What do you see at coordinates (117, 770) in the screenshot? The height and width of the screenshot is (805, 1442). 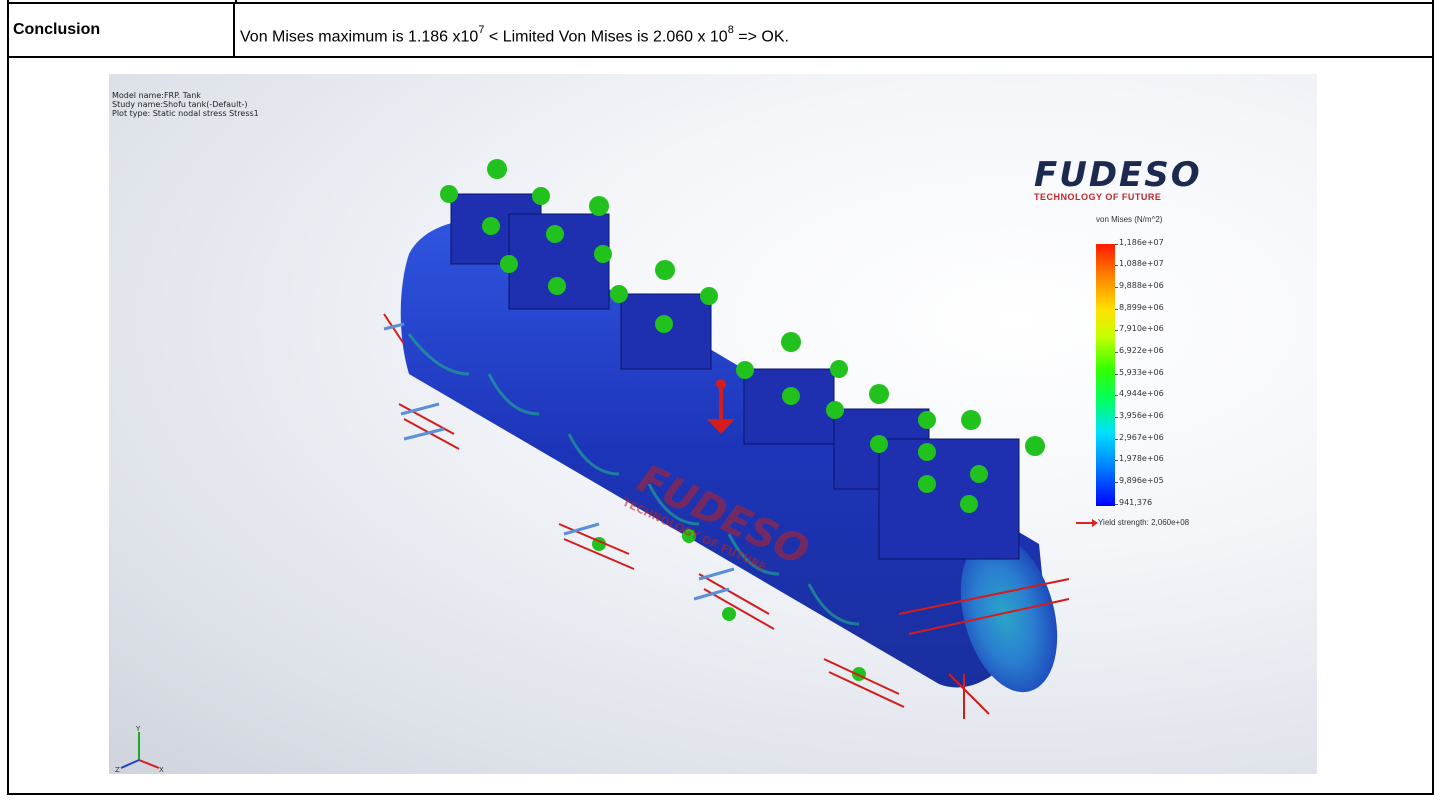 I see `axis-label-z: Z` at bounding box center [117, 770].